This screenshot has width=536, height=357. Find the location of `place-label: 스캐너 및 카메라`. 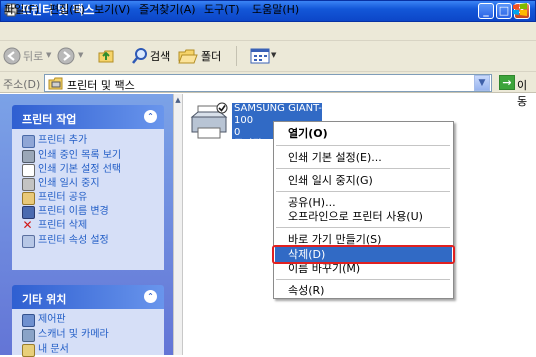

place-label: 스캐너 및 카메라 is located at coordinates (73, 334).